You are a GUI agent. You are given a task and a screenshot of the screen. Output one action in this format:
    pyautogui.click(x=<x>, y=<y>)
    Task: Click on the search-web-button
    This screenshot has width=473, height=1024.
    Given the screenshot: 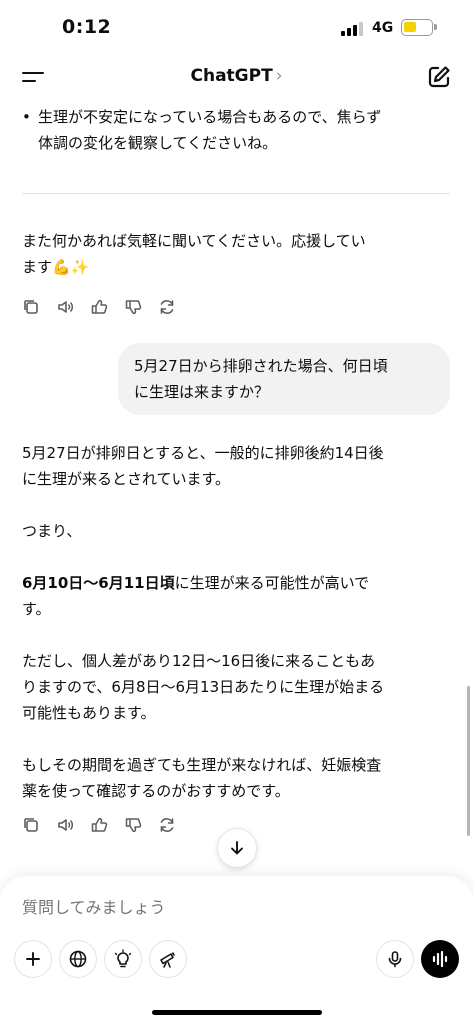 What is the action you would take?
    pyautogui.click(x=78, y=959)
    